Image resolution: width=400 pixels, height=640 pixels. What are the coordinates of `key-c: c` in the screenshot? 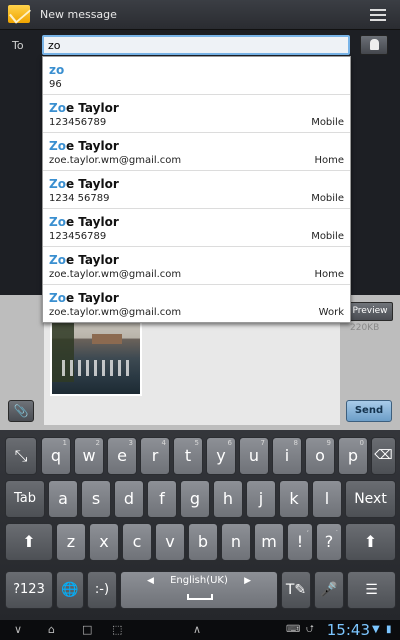 It's located at (137, 542).